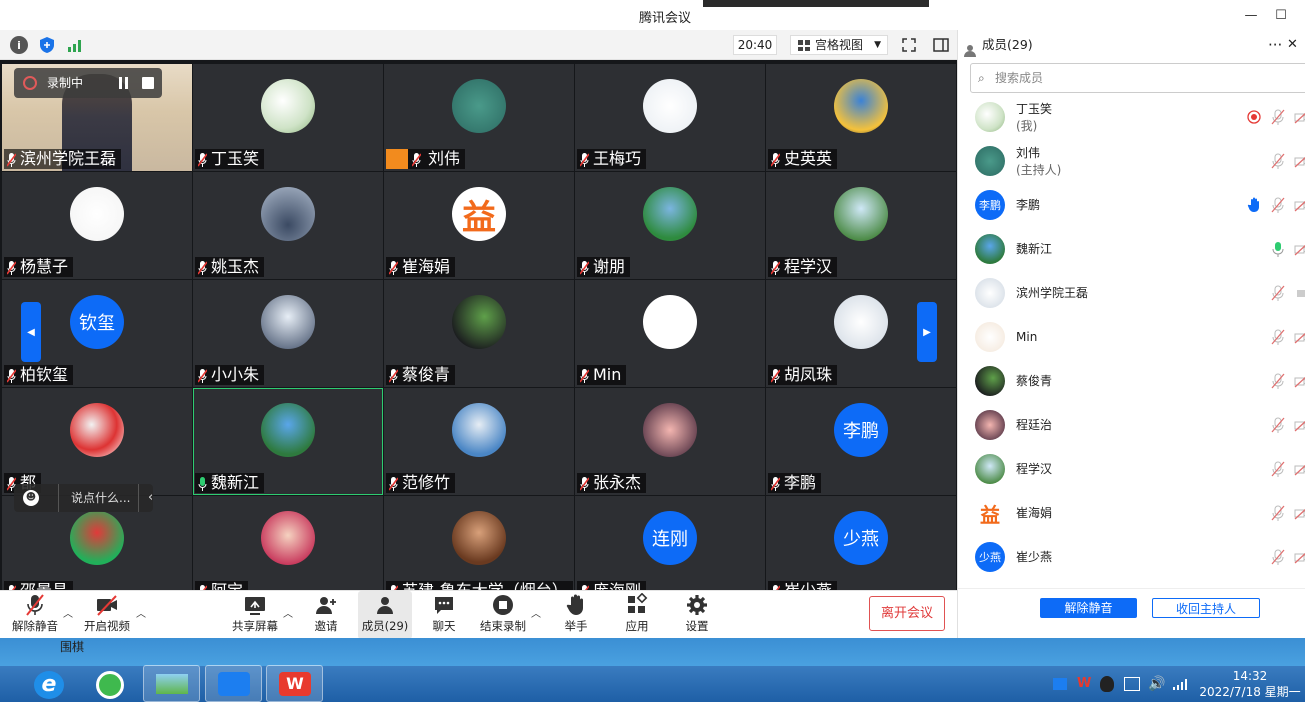  I want to click on member-row: 李鹏 李鹏, so click(1131, 206).